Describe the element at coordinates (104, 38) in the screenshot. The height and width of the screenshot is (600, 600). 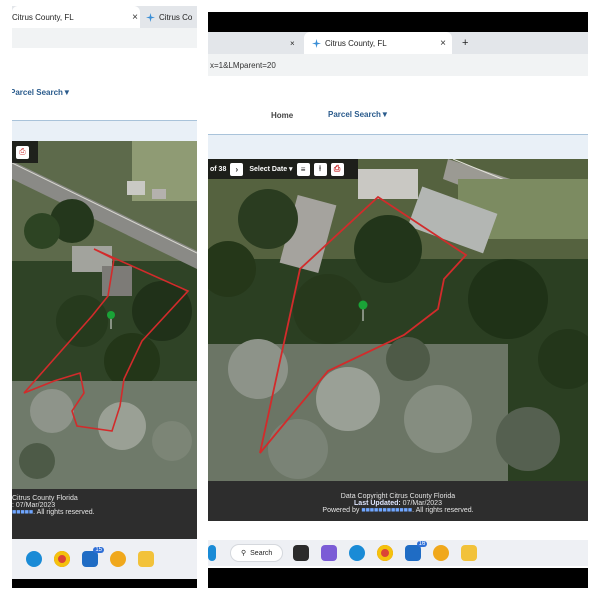
I see `address-bar` at that location.